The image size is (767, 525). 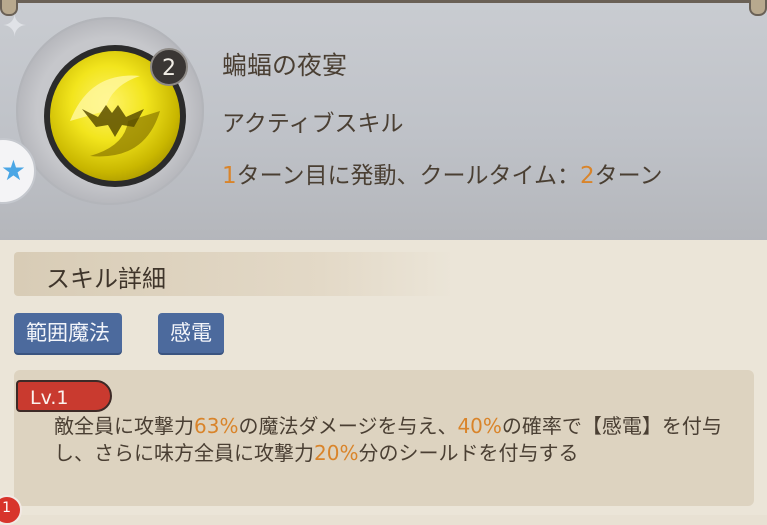 What do you see at coordinates (468, 453) in the screenshot?
I see `desc-part-4: 分のシールドを付与する` at bounding box center [468, 453].